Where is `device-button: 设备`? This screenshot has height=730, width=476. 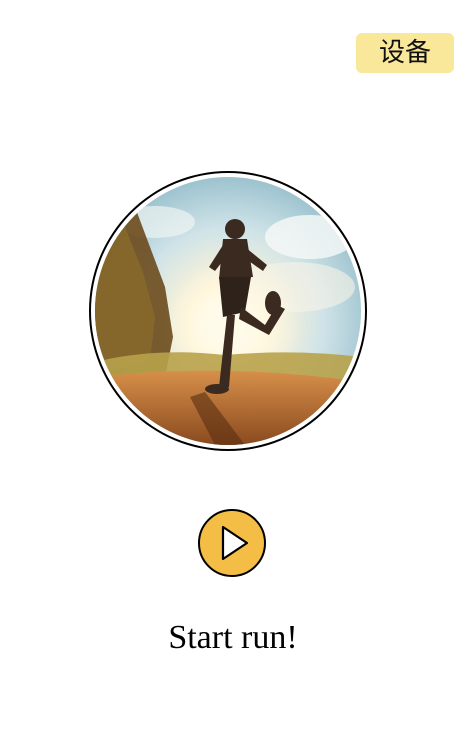
device-button: 设备 is located at coordinates (405, 53).